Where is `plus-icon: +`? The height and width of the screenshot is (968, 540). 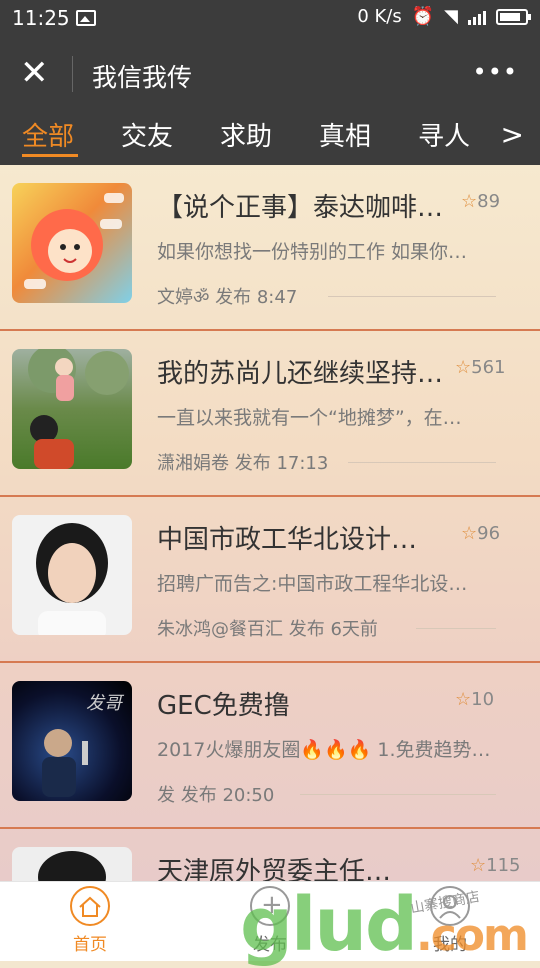 plus-icon: + is located at coordinates (270, 906).